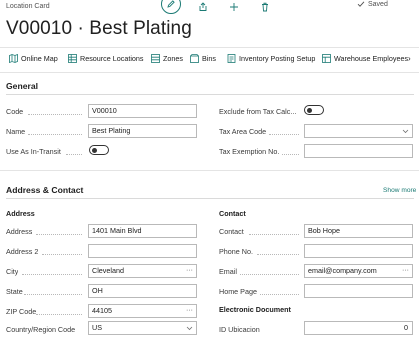 The width and height of the screenshot is (419, 339). I want to click on address-dots, so click(59, 234).